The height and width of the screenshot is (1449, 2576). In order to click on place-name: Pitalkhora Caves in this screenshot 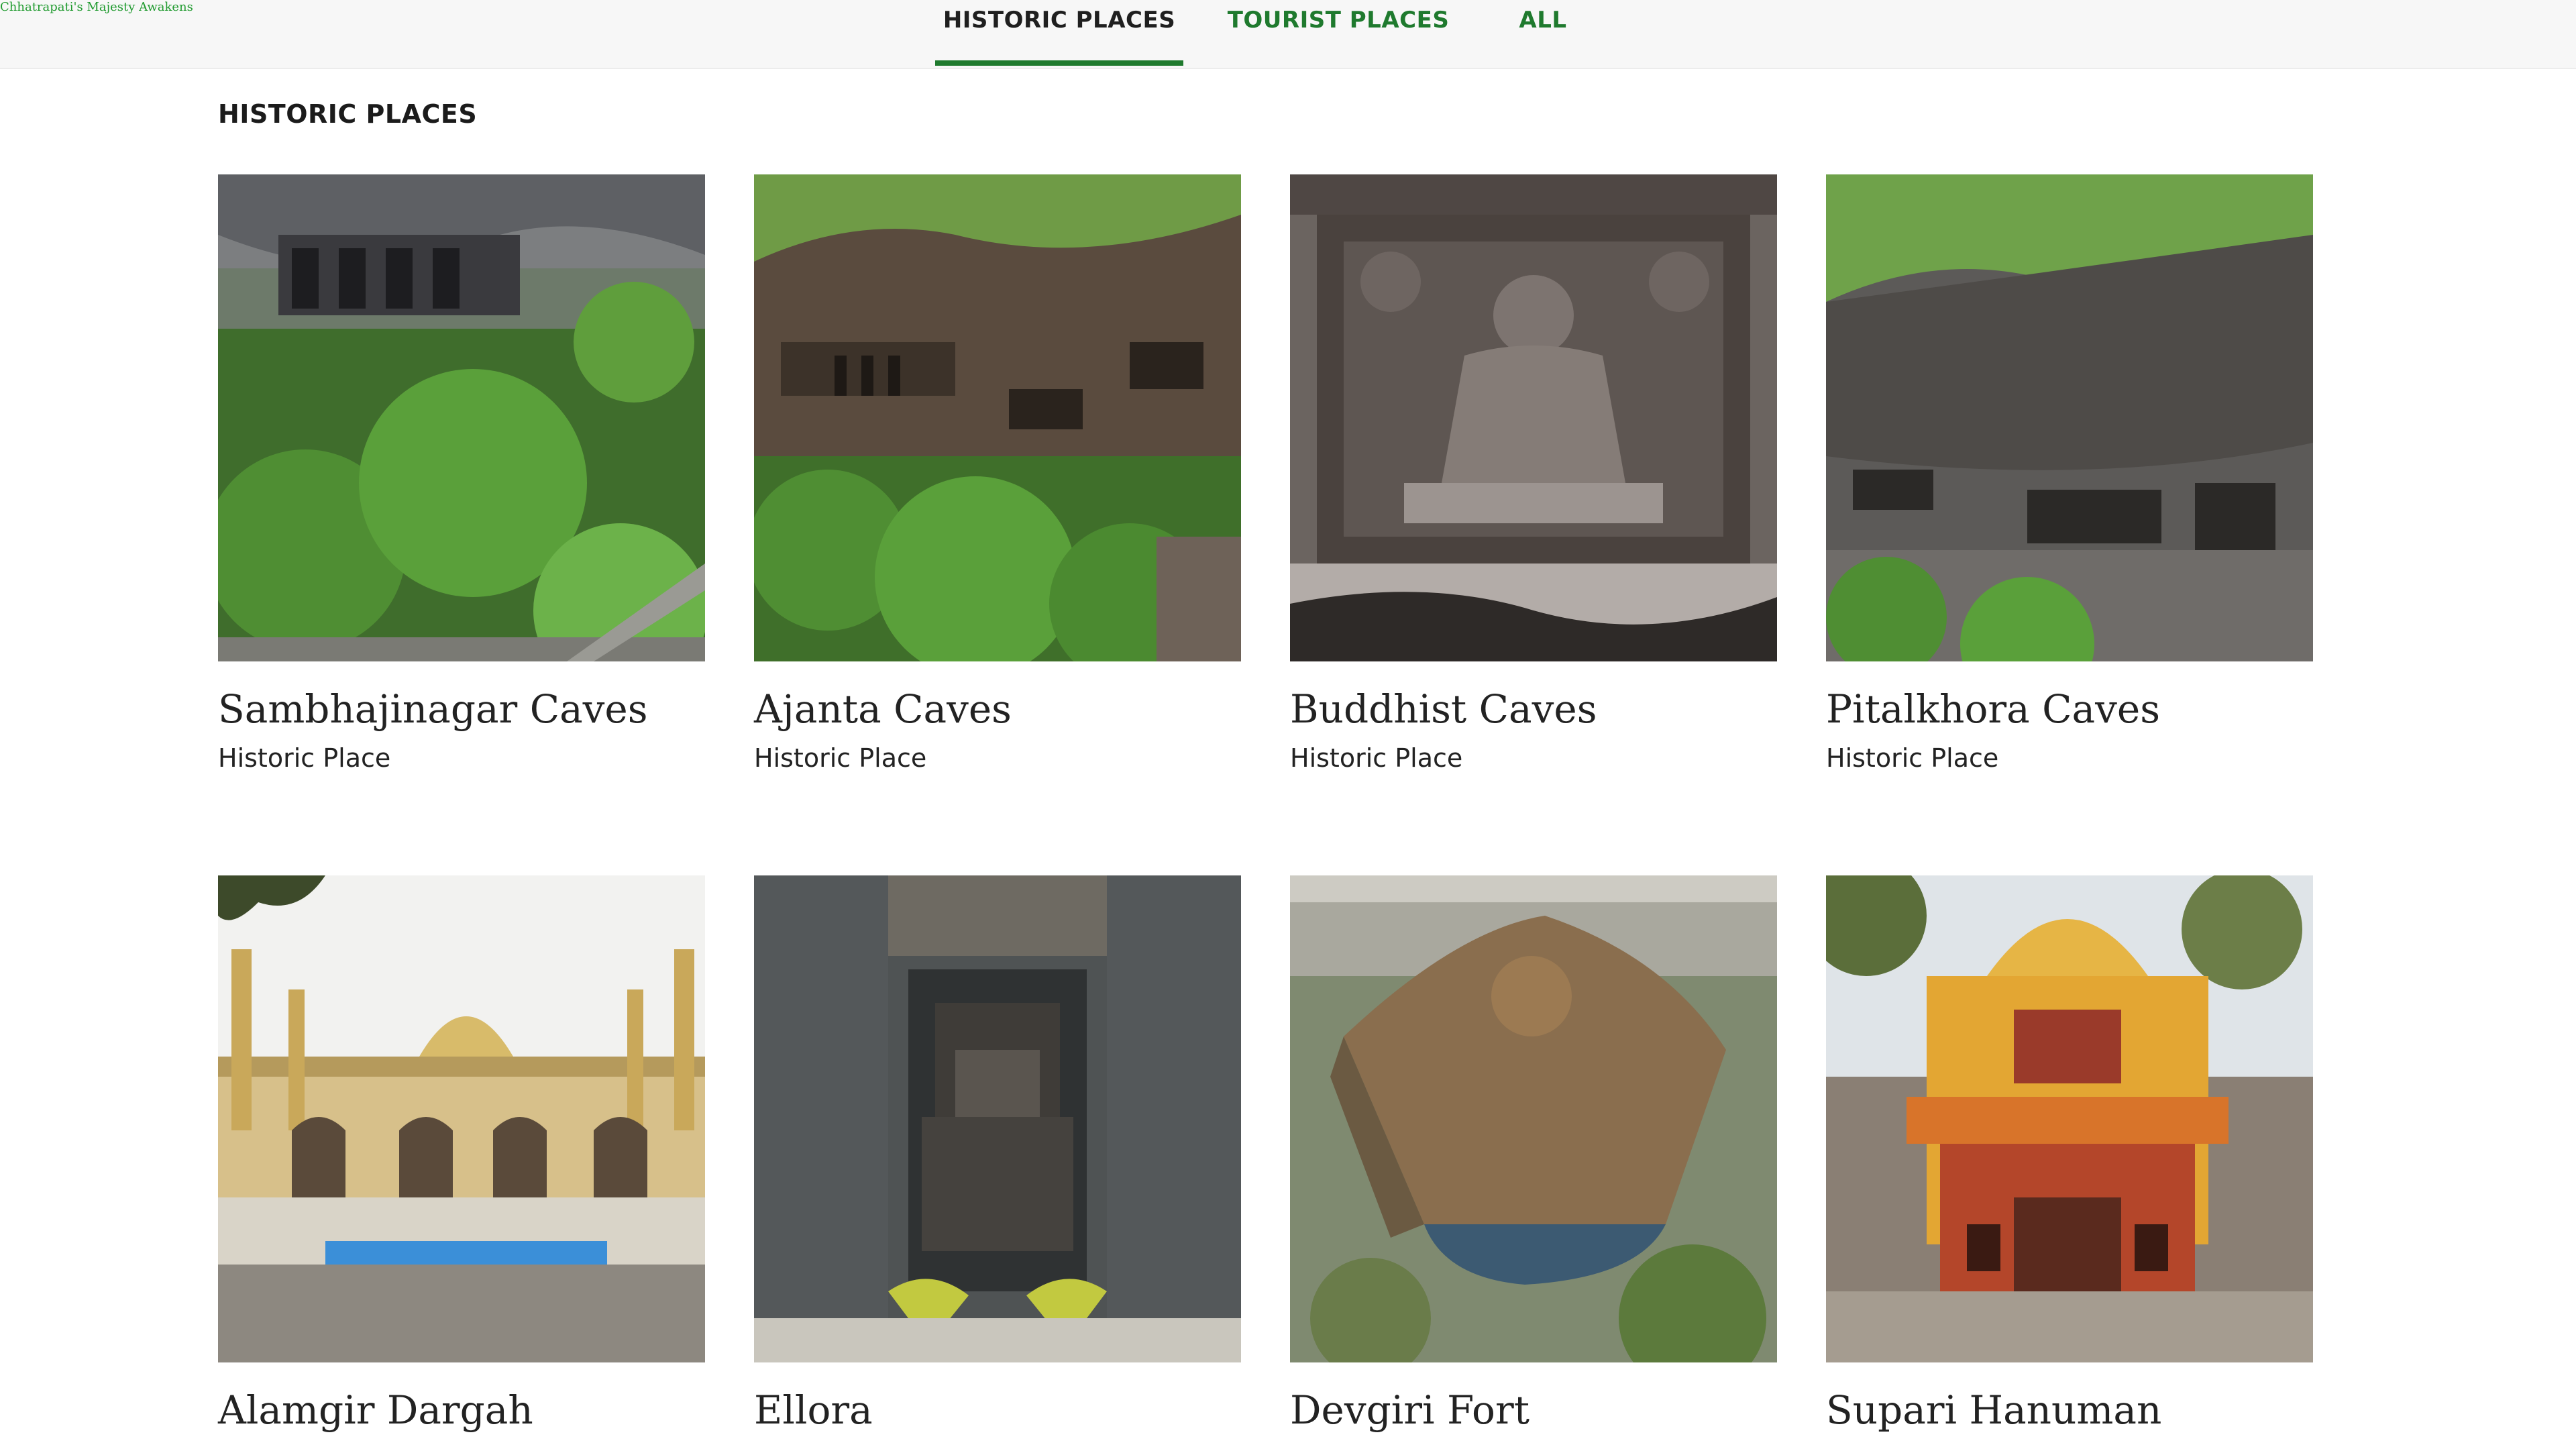, I will do `click(2069, 709)`.